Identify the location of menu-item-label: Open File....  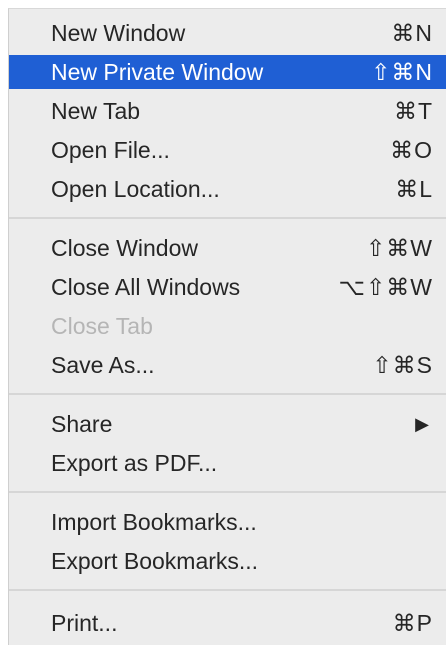
(110, 150).